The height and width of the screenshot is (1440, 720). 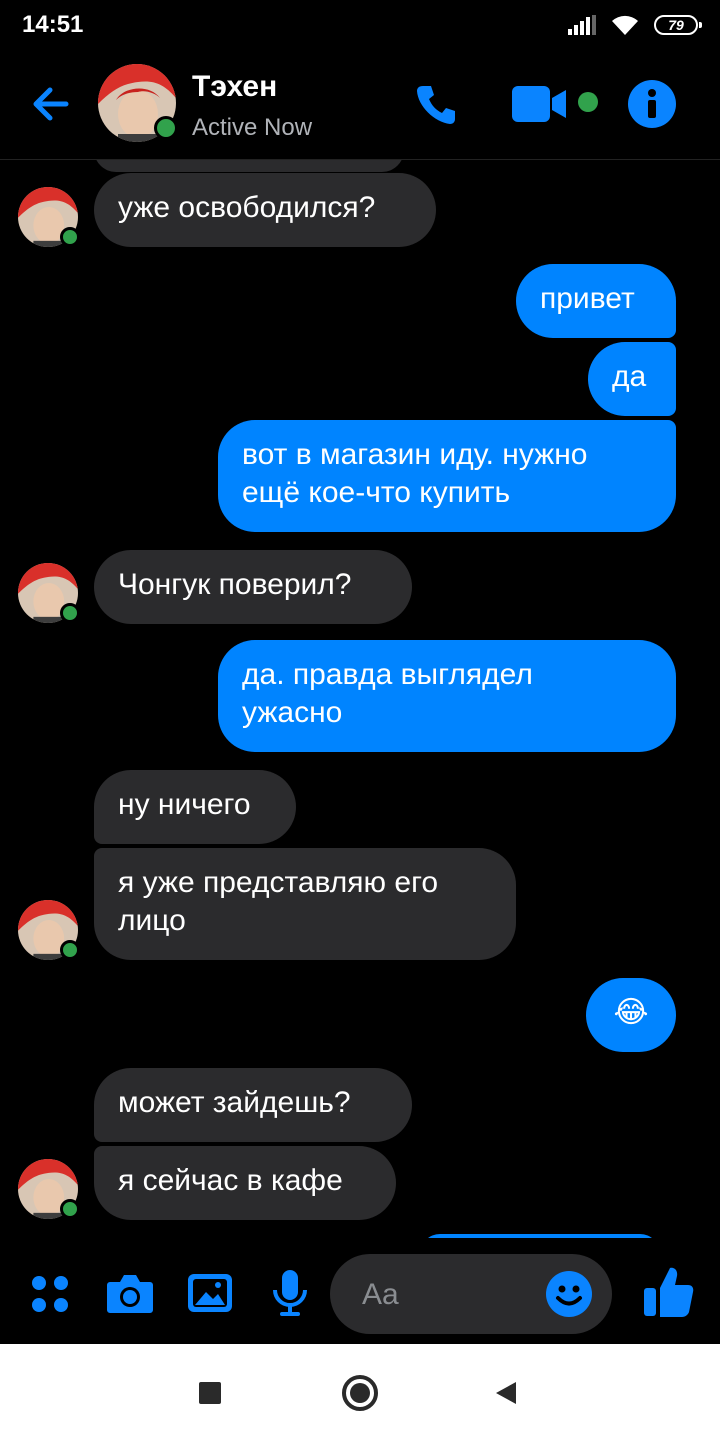 What do you see at coordinates (138, 103) in the screenshot?
I see `contact-avatar` at bounding box center [138, 103].